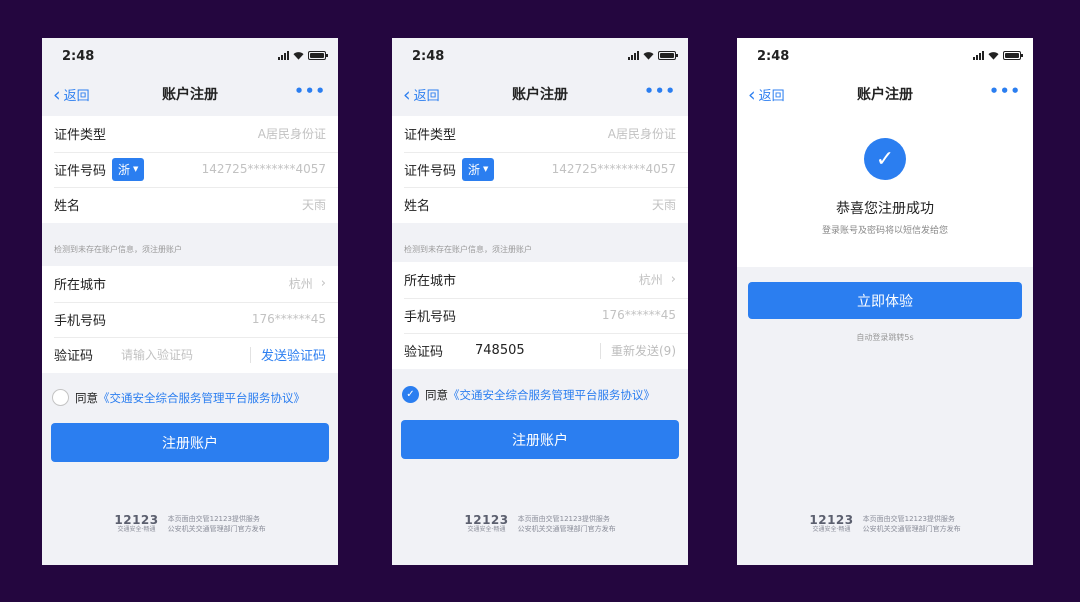 The height and width of the screenshot is (602, 1080). I want to click on send-code-button: 发送验证码, so click(293, 354).